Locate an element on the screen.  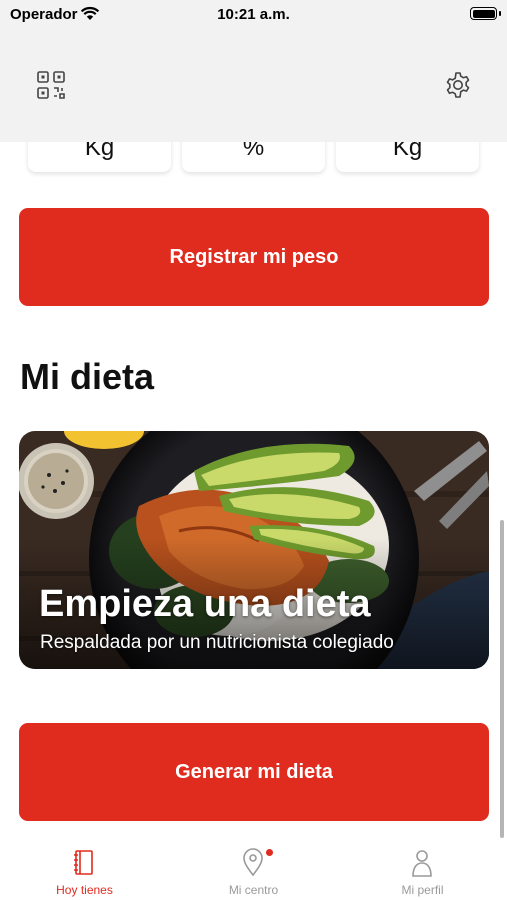
battery-icon is located at coordinates (485, 13).